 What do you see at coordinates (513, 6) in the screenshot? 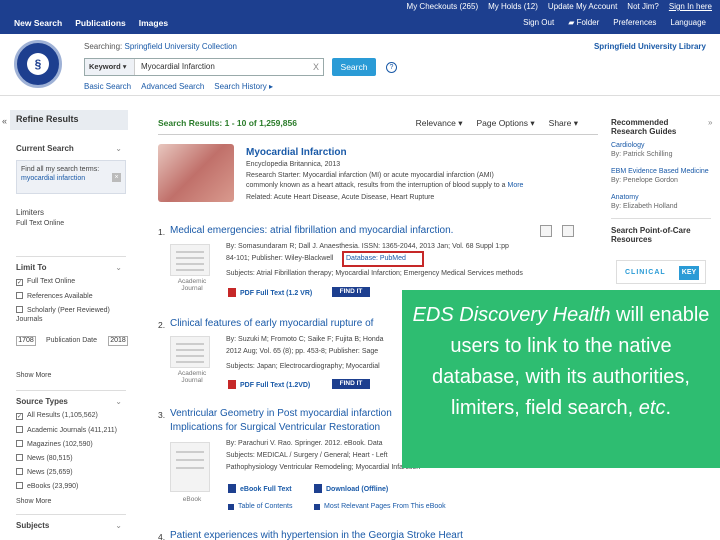
I see `my-holds-link: My Holds (12)` at bounding box center [513, 6].